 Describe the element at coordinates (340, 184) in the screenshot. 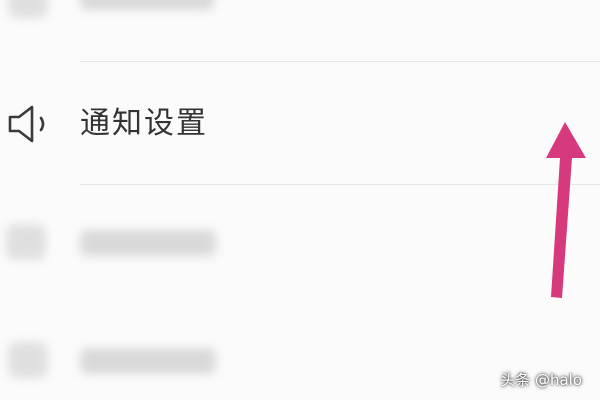

I see `list-divider` at that location.